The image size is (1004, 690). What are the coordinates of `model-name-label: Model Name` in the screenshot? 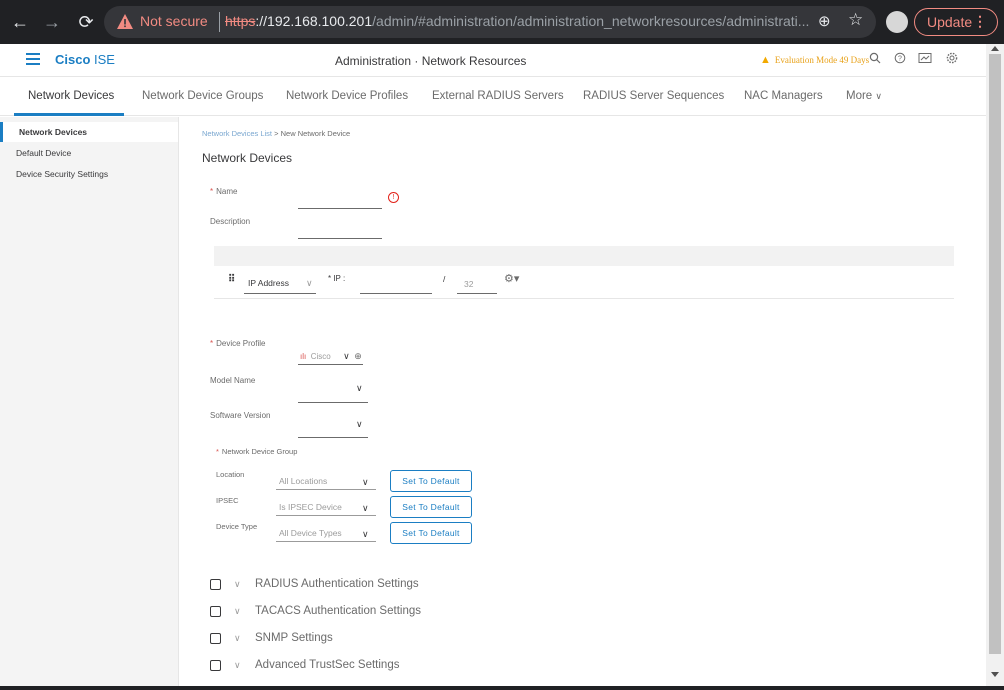 It's located at (233, 380).